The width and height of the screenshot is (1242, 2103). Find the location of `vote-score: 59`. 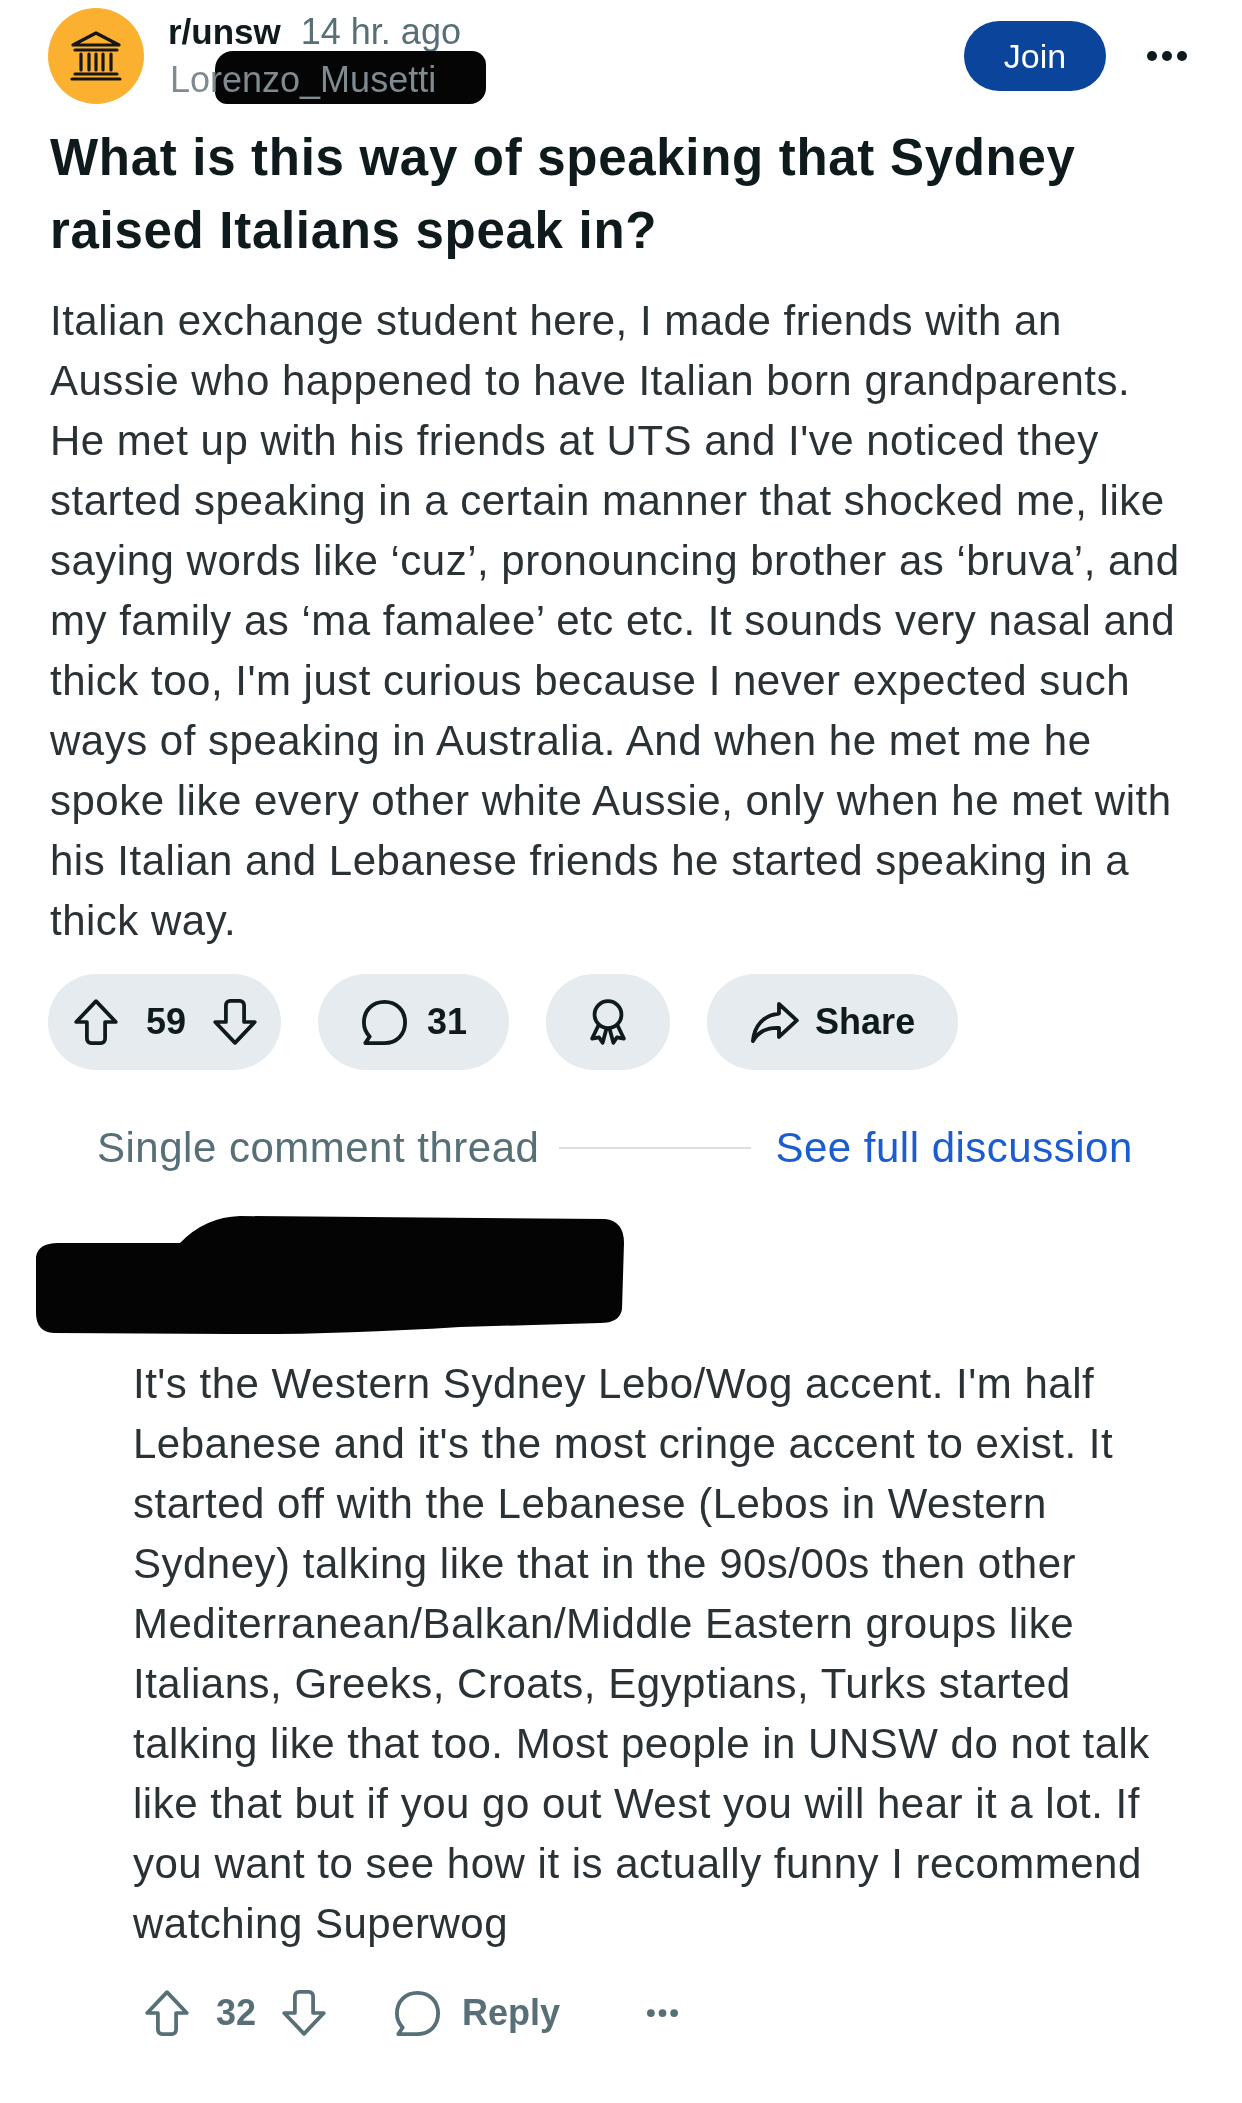

vote-score: 59 is located at coordinates (166, 1022).